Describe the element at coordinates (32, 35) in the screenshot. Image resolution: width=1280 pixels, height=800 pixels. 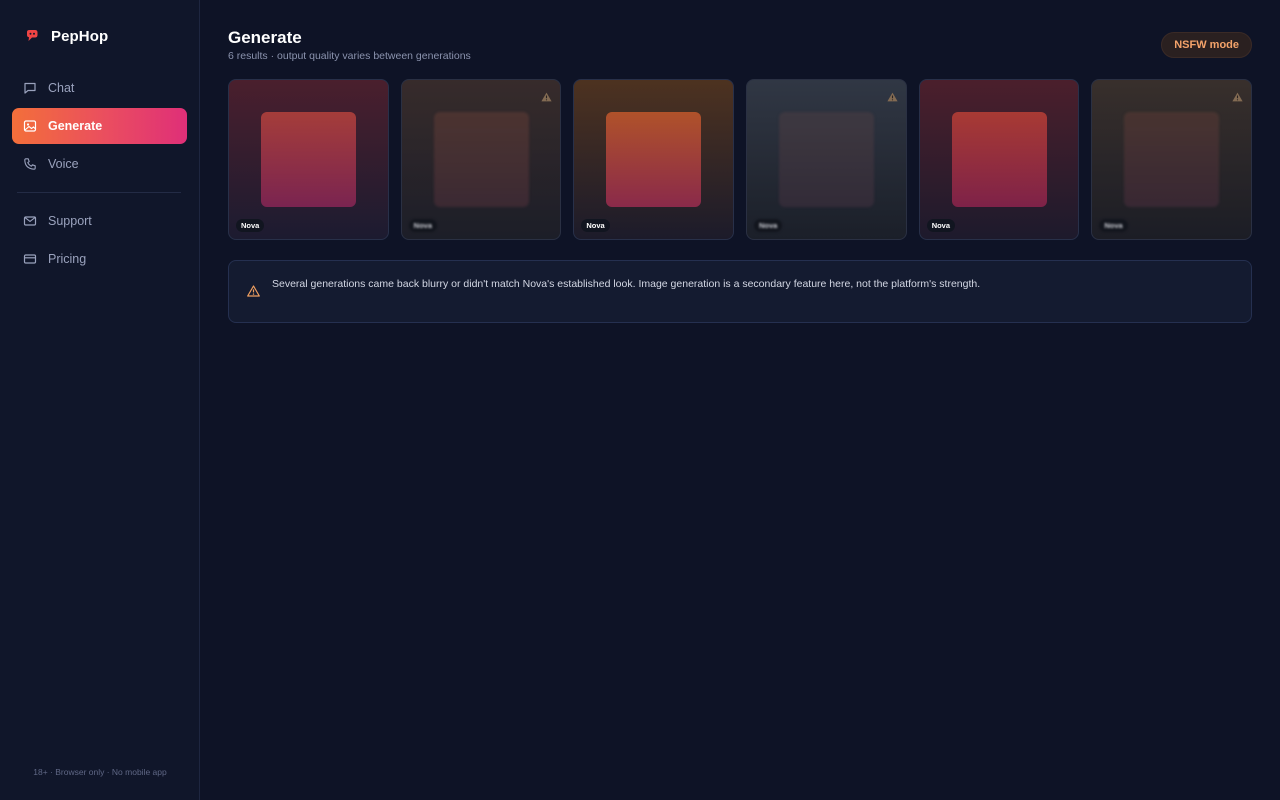
I see `pepper-logo-icon` at that location.